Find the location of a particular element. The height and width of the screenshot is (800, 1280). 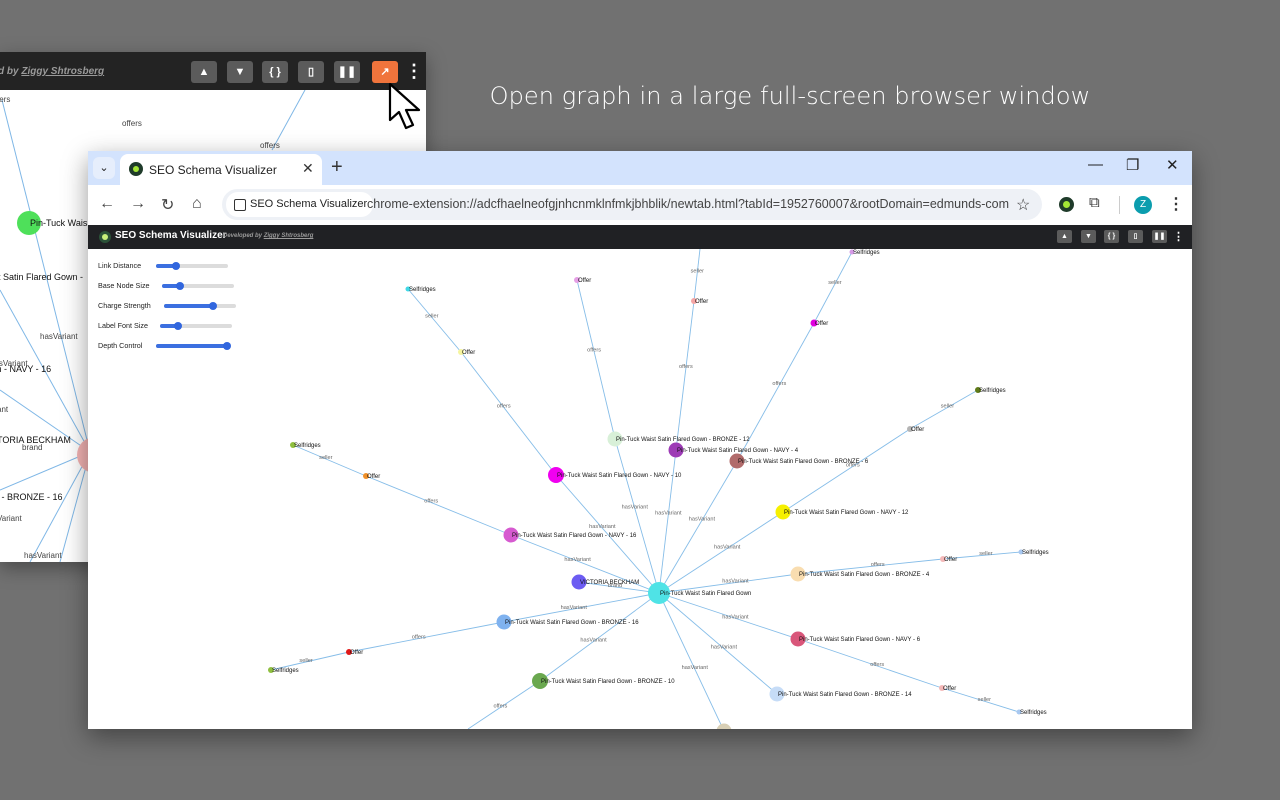

bg-label: fers is located at coordinates (5, 99).